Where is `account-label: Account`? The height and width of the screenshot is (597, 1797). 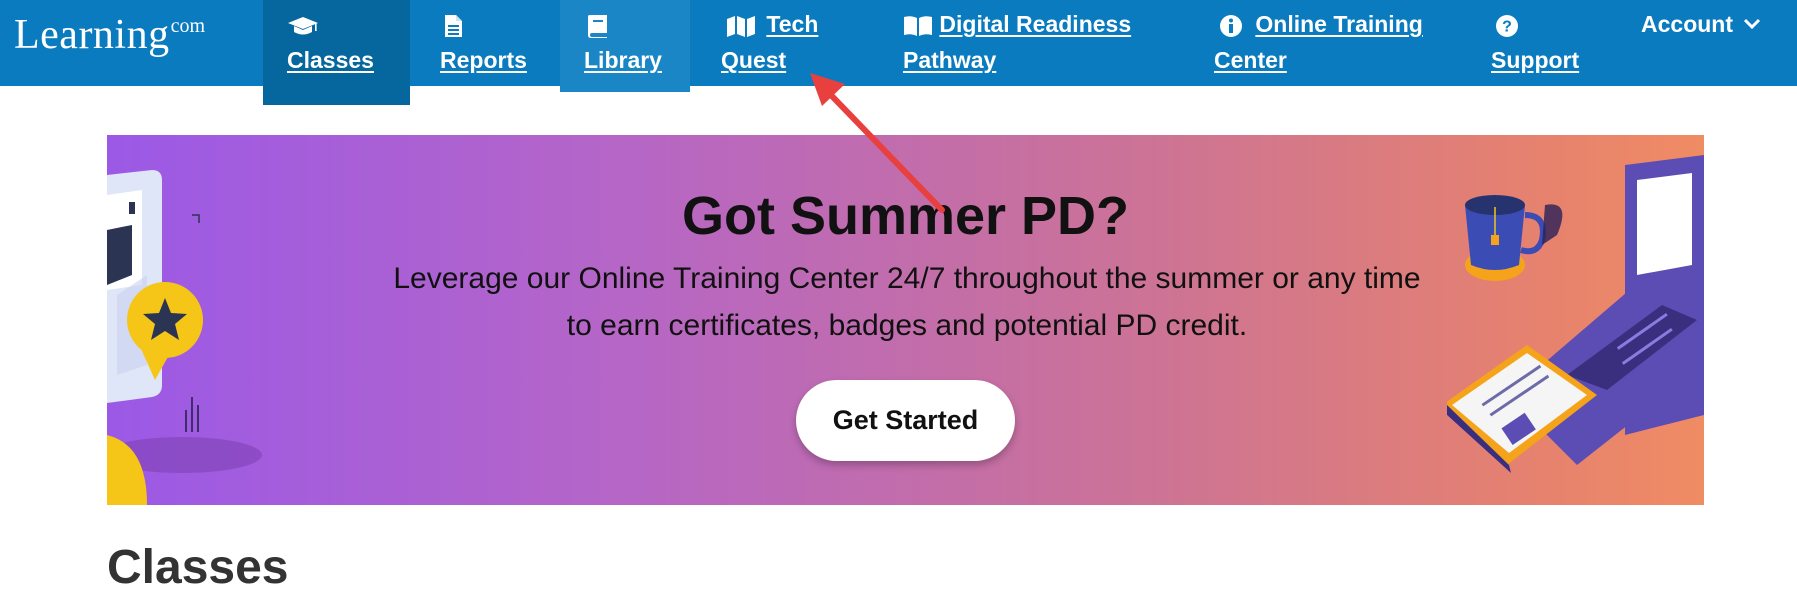 account-label: Account is located at coordinates (1687, 24).